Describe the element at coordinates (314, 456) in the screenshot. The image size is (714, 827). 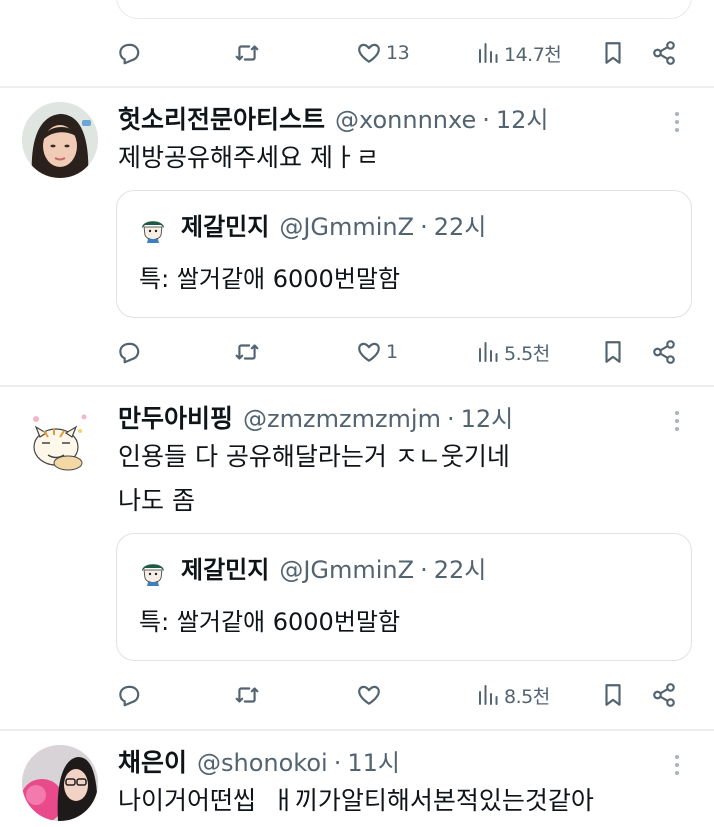
I see `tweet-text-line: 인용들 다 공유해달라는거 ㅈㄴ웃기네` at that location.